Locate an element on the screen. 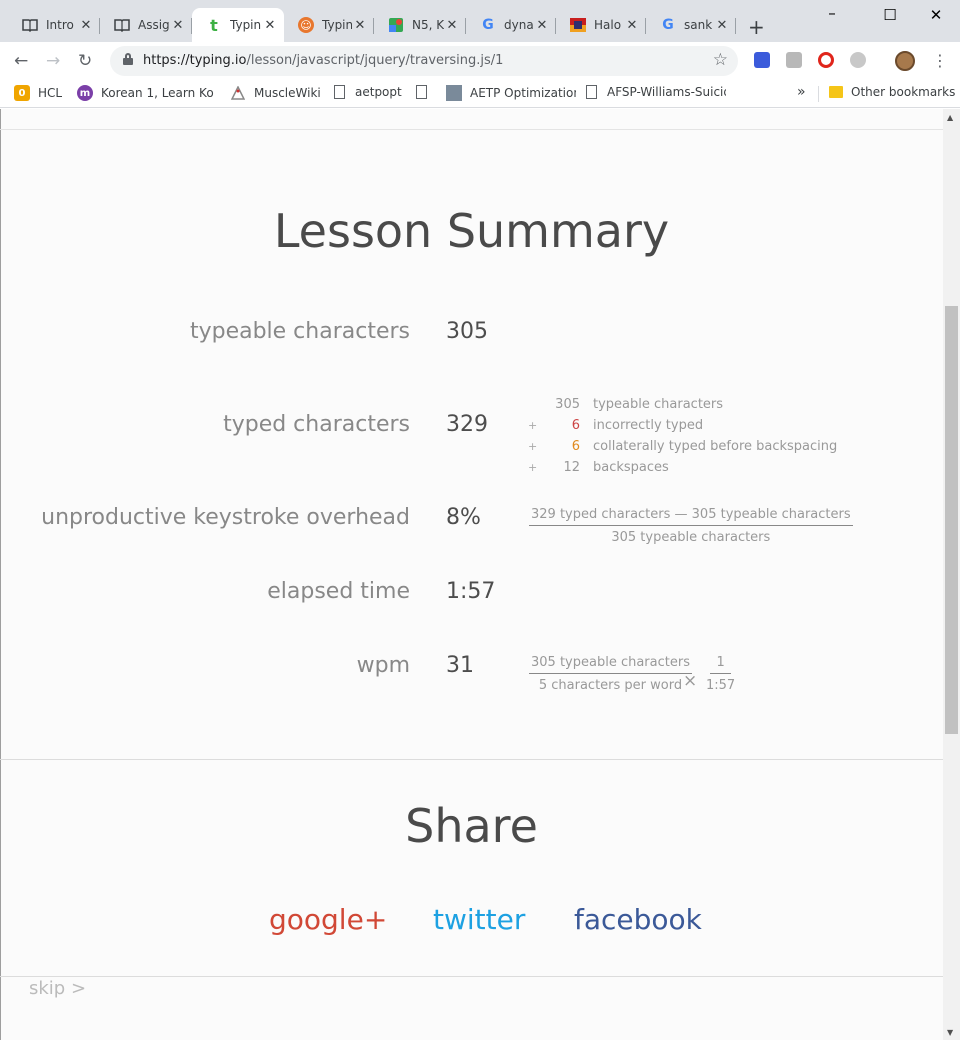 Image resolution: width=960 pixels, height=1040 pixels. scroll-down-arrow-icon: ▼ is located at coordinates (950, 1032).